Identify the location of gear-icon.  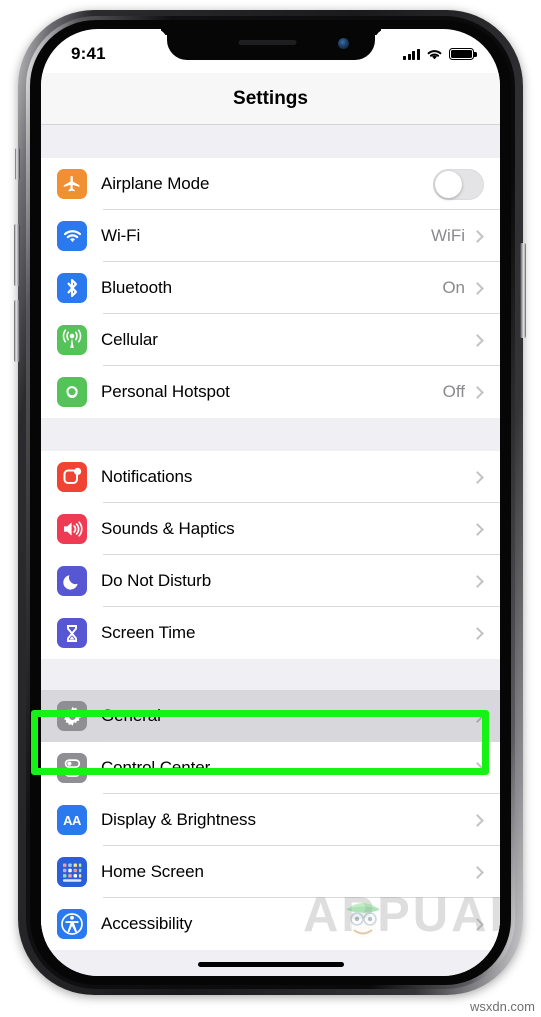
(72, 716).